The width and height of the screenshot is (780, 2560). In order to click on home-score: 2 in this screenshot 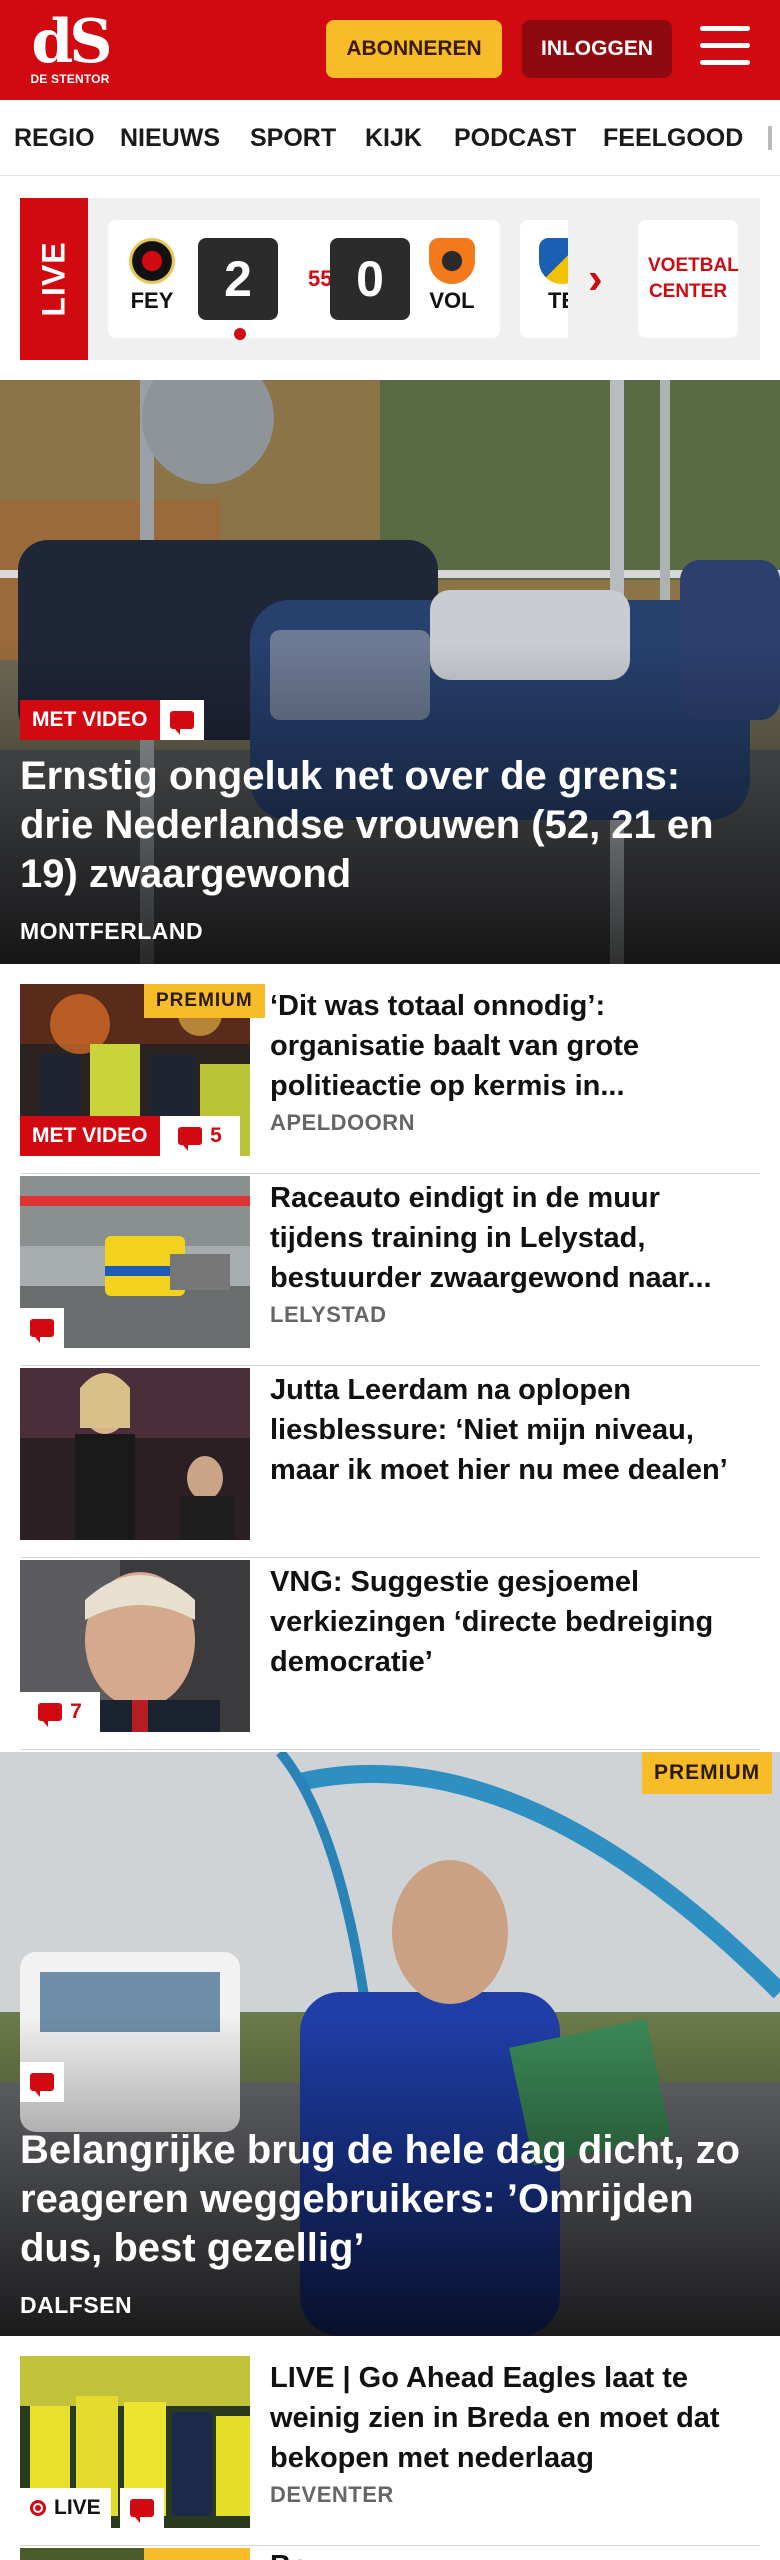, I will do `click(238, 279)`.